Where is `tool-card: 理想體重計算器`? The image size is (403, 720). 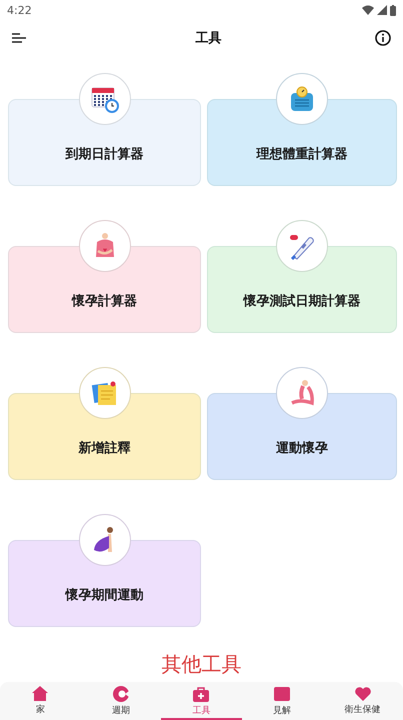
tool-card: 理想體重計算器 is located at coordinates (302, 142).